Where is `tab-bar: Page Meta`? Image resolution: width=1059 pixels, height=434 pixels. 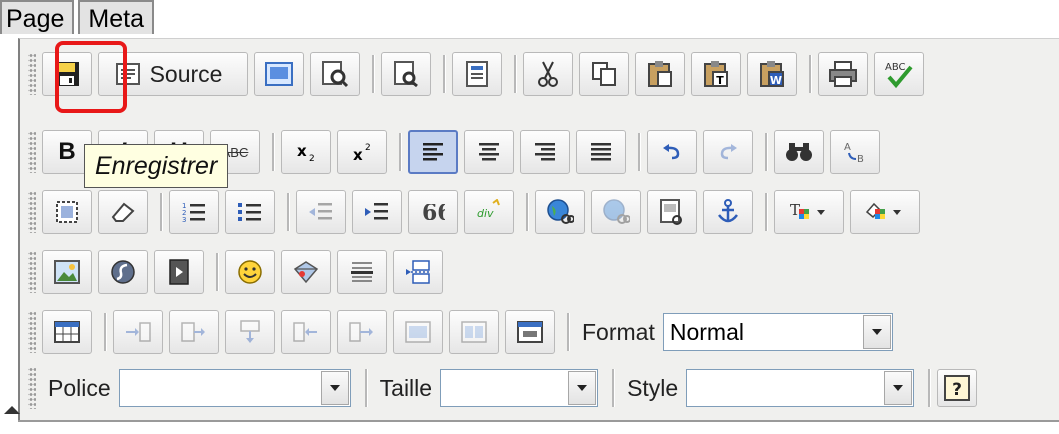
tab-bar: Page Meta is located at coordinates (79, 19).